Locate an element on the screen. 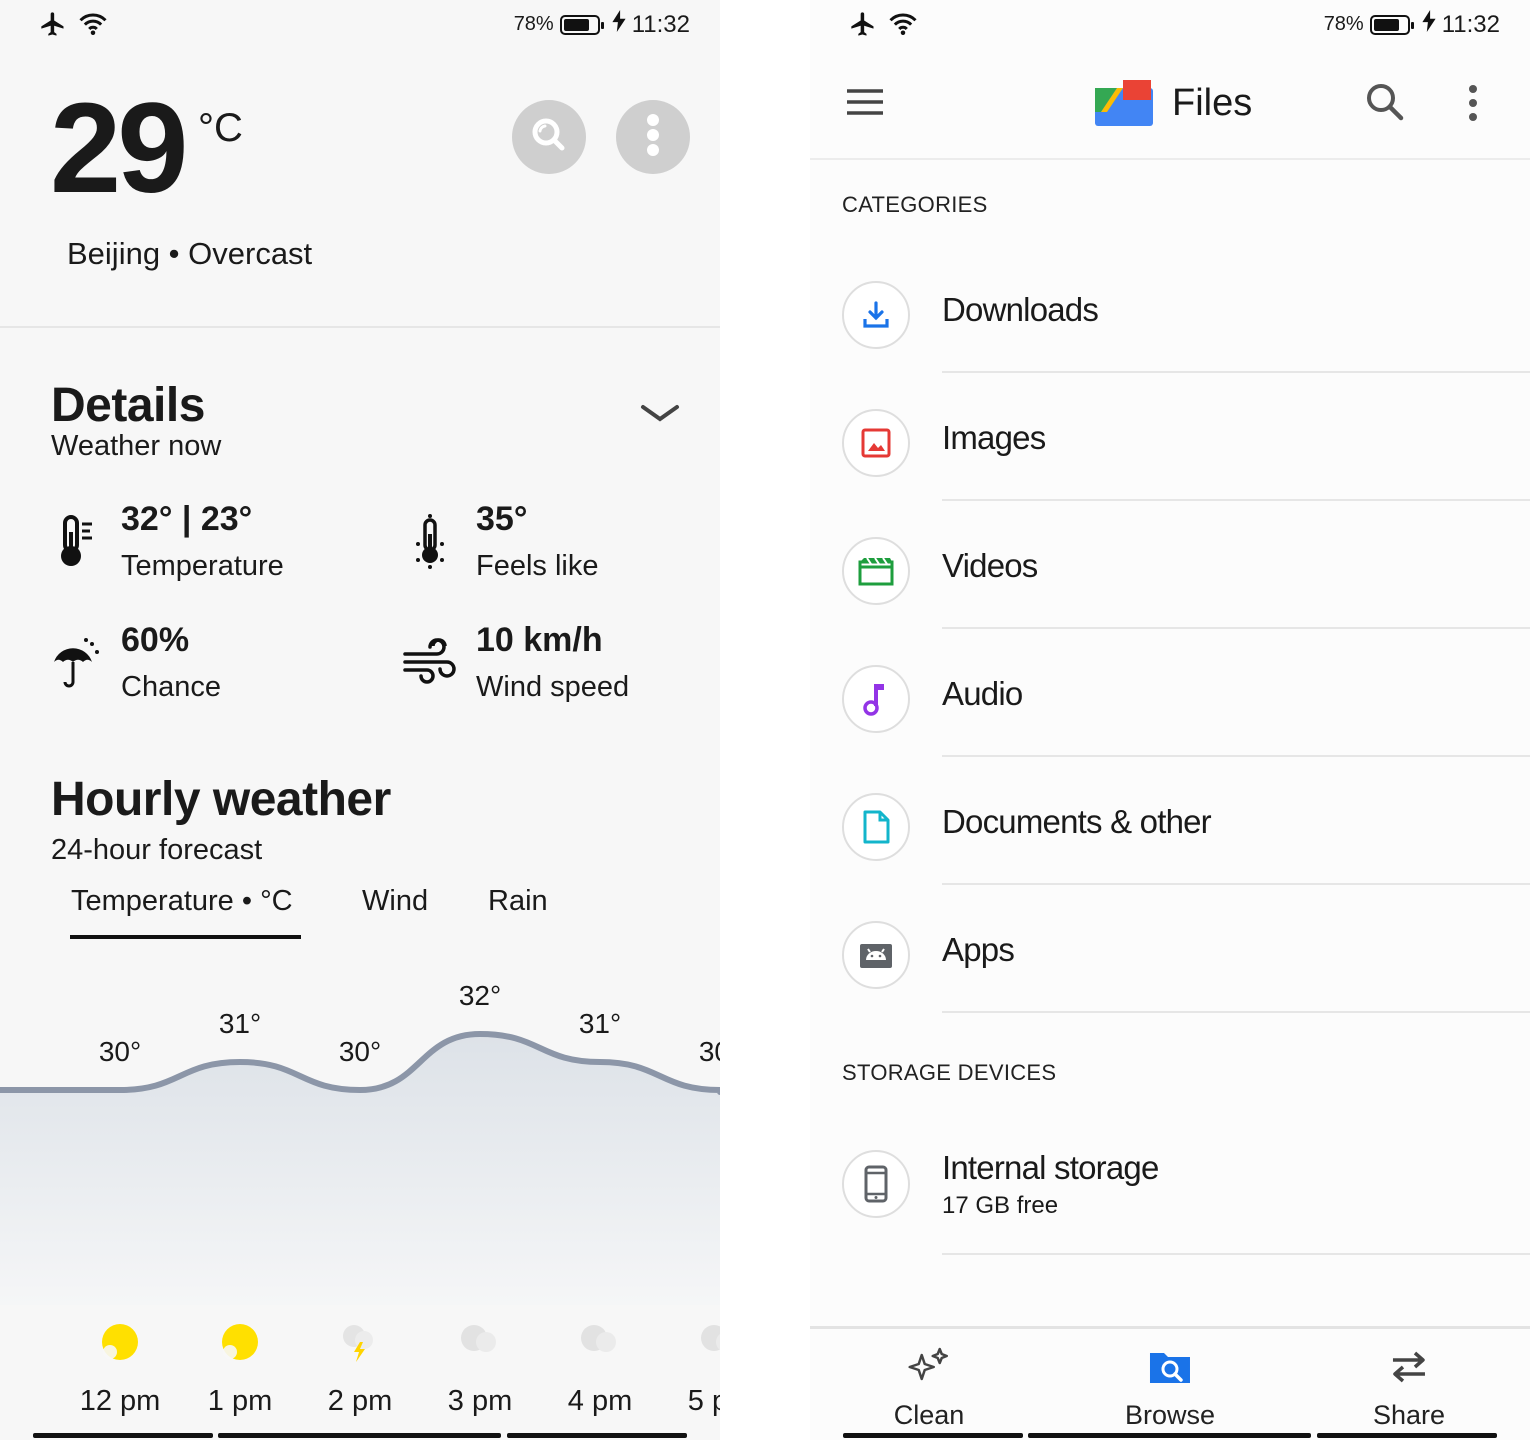  storage-label: Internal storage is located at coordinates (1050, 1167).